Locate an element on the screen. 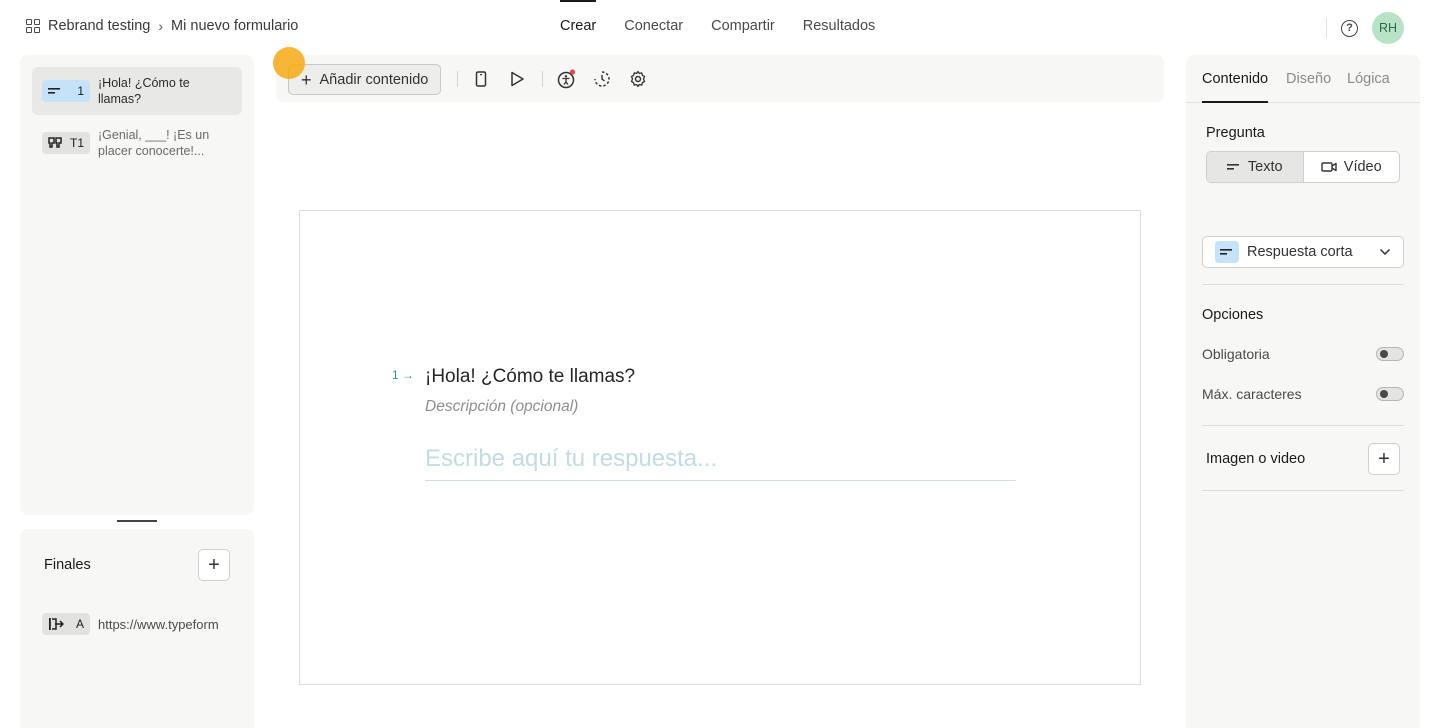 The image size is (1440, 728). statement-badge: T1 is located at coordinates (66, 143).